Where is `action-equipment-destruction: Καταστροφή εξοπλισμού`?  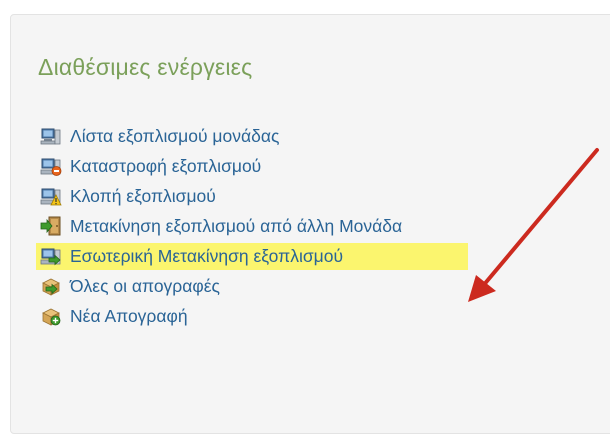
action-equipment-destruction: Καταστροφή εξοπλισμού is located at coordinates (221, 166).